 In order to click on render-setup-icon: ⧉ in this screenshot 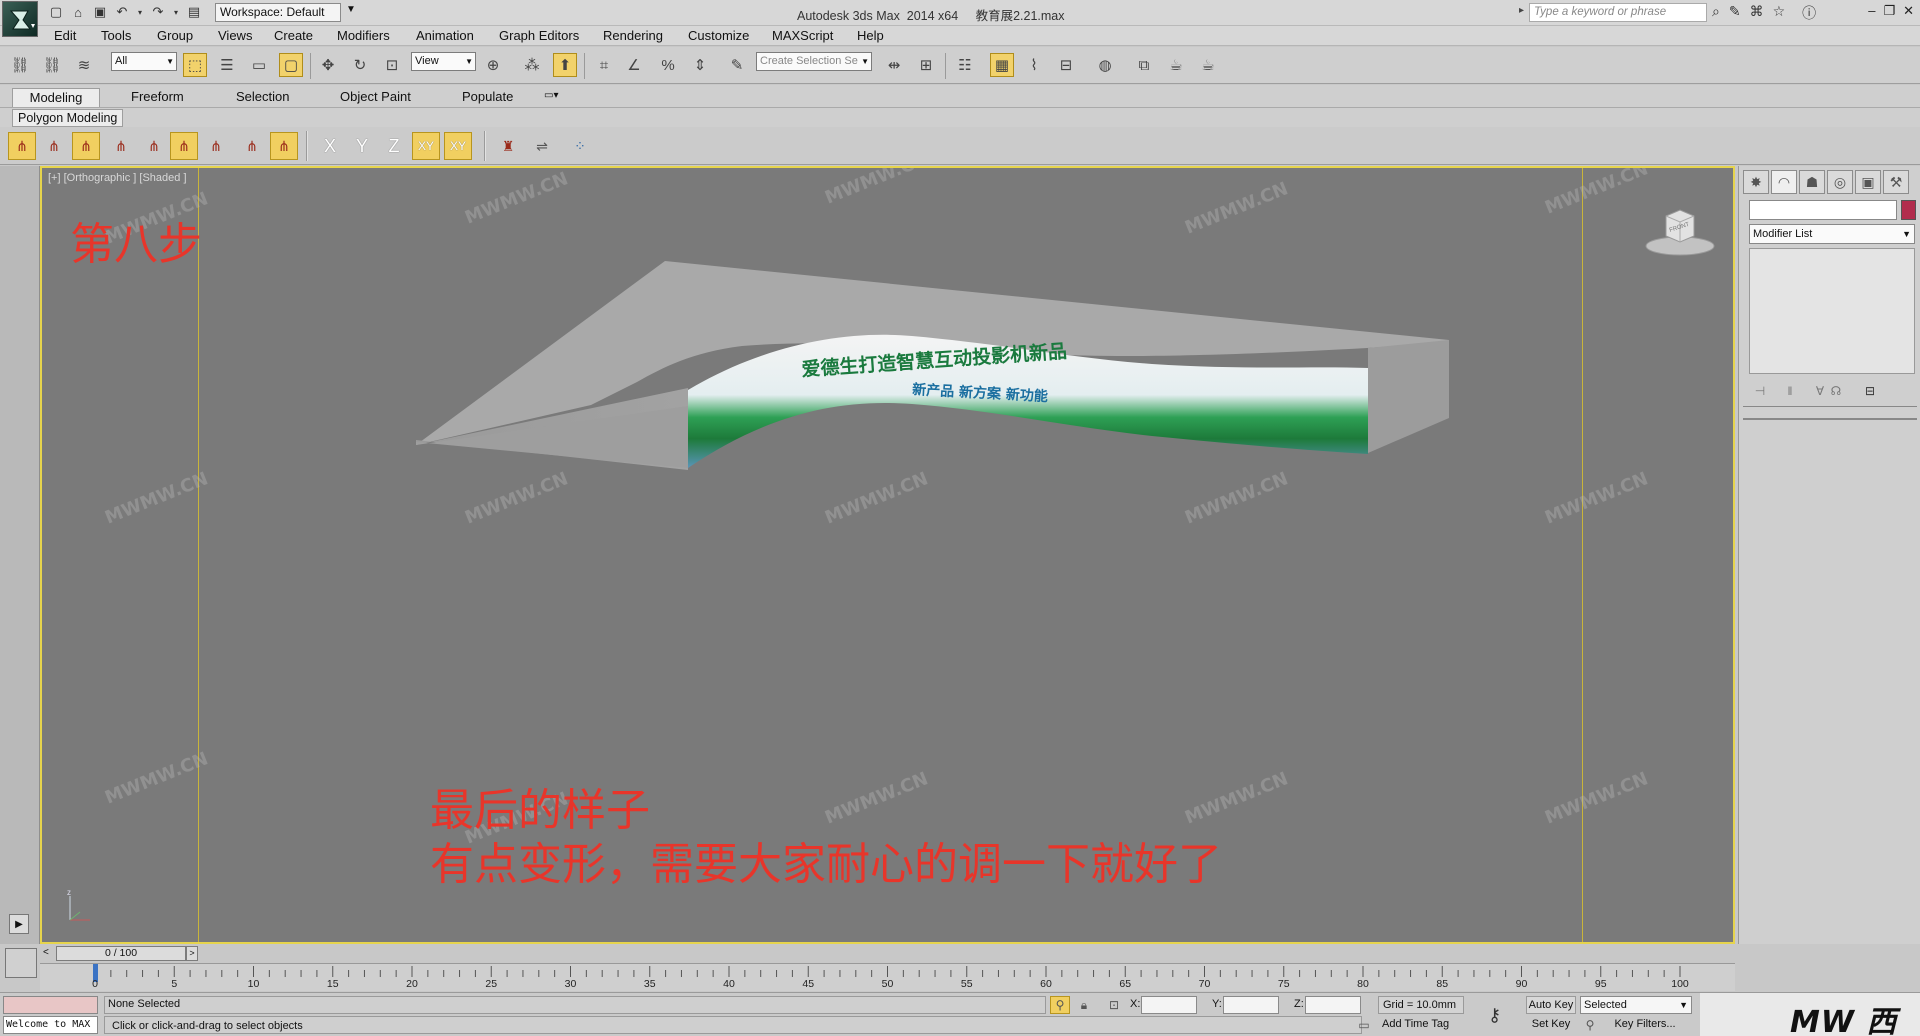, I will do `click(1144, 65)`.